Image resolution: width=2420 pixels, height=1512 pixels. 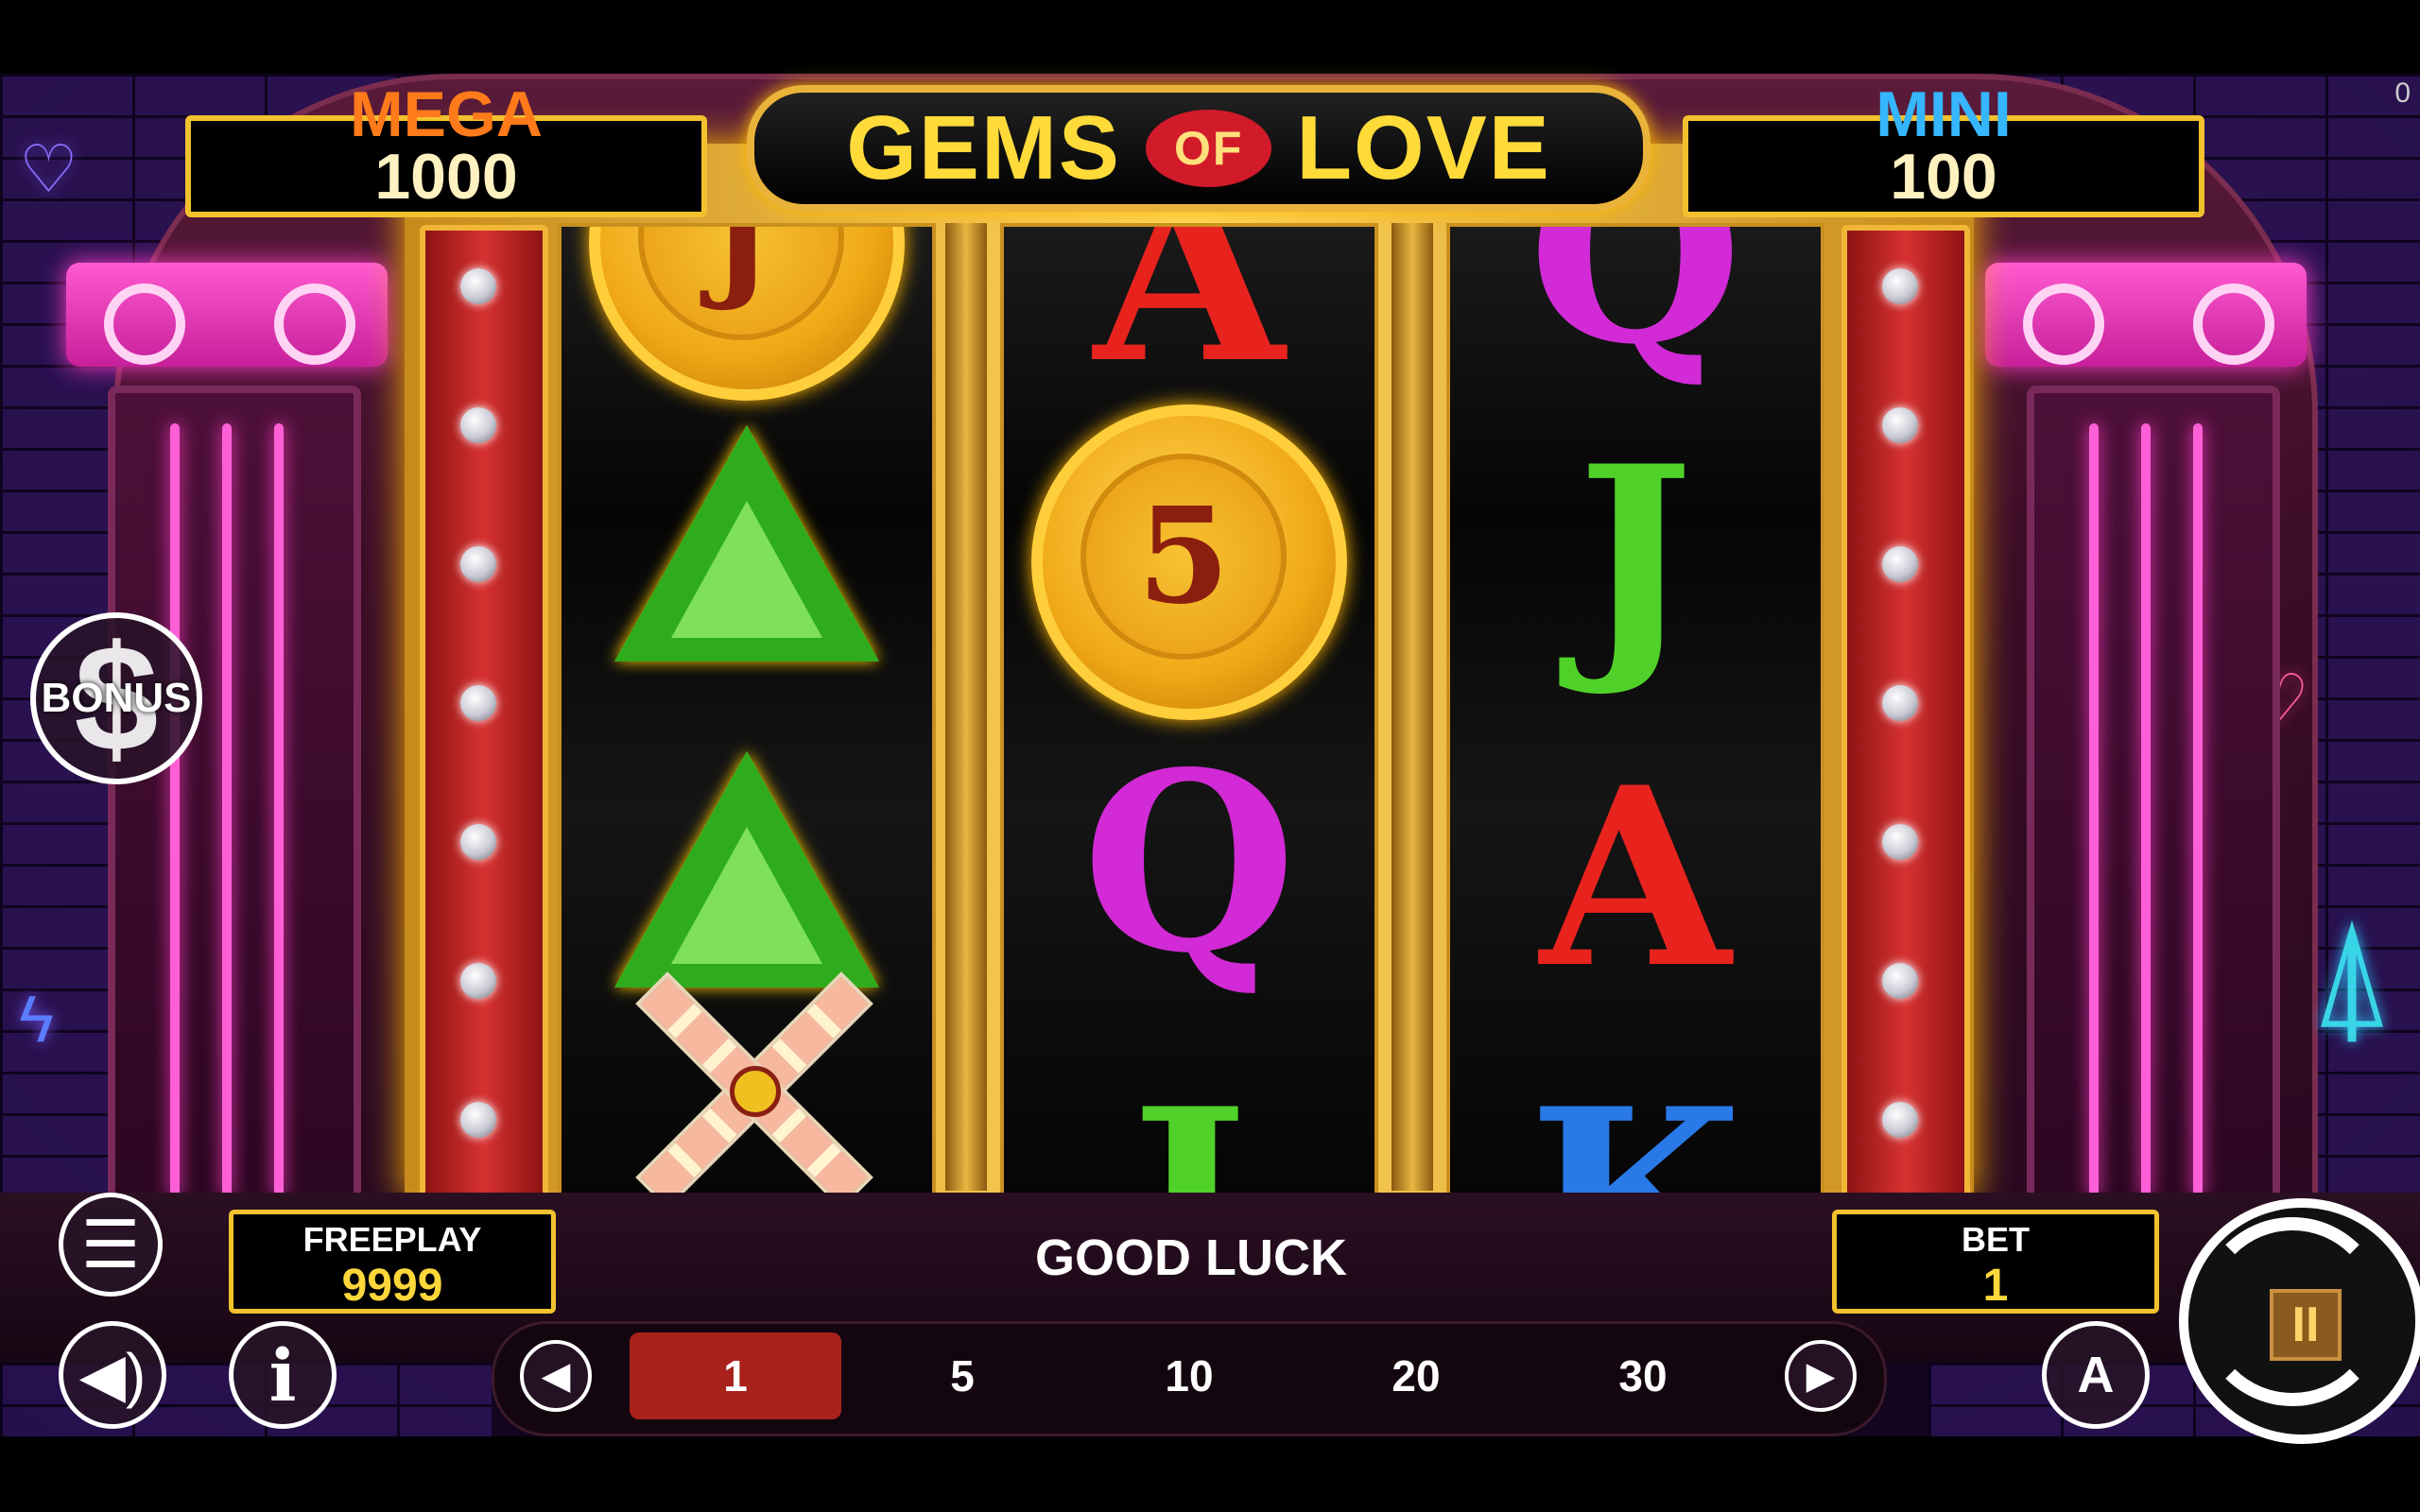 I want to click on bet-option-30: 30, so click(x=1643, y=1375).